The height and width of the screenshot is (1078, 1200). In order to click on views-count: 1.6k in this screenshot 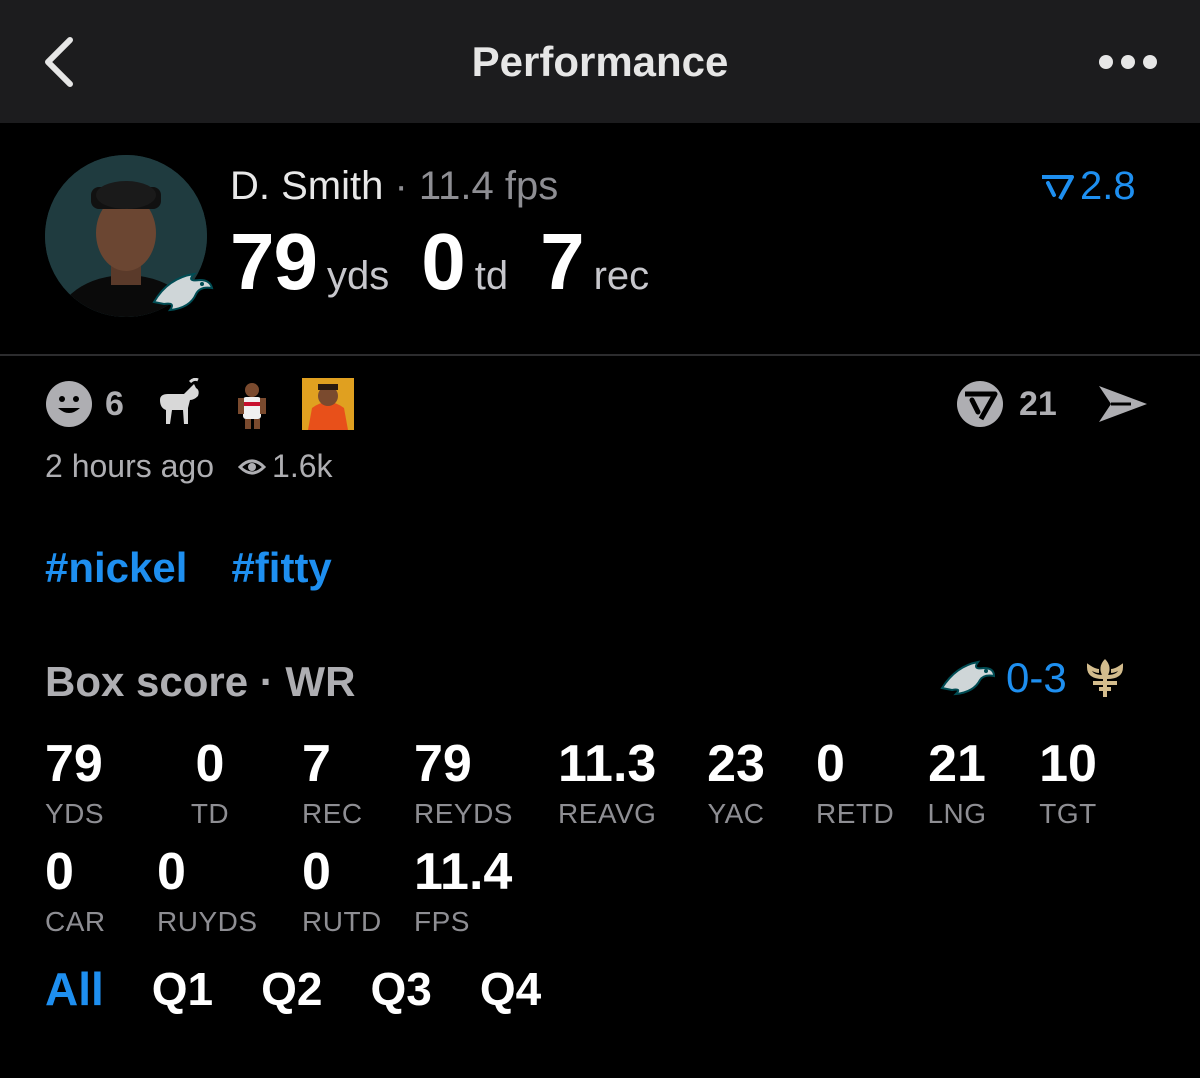, I will do `click(302, 466)`.